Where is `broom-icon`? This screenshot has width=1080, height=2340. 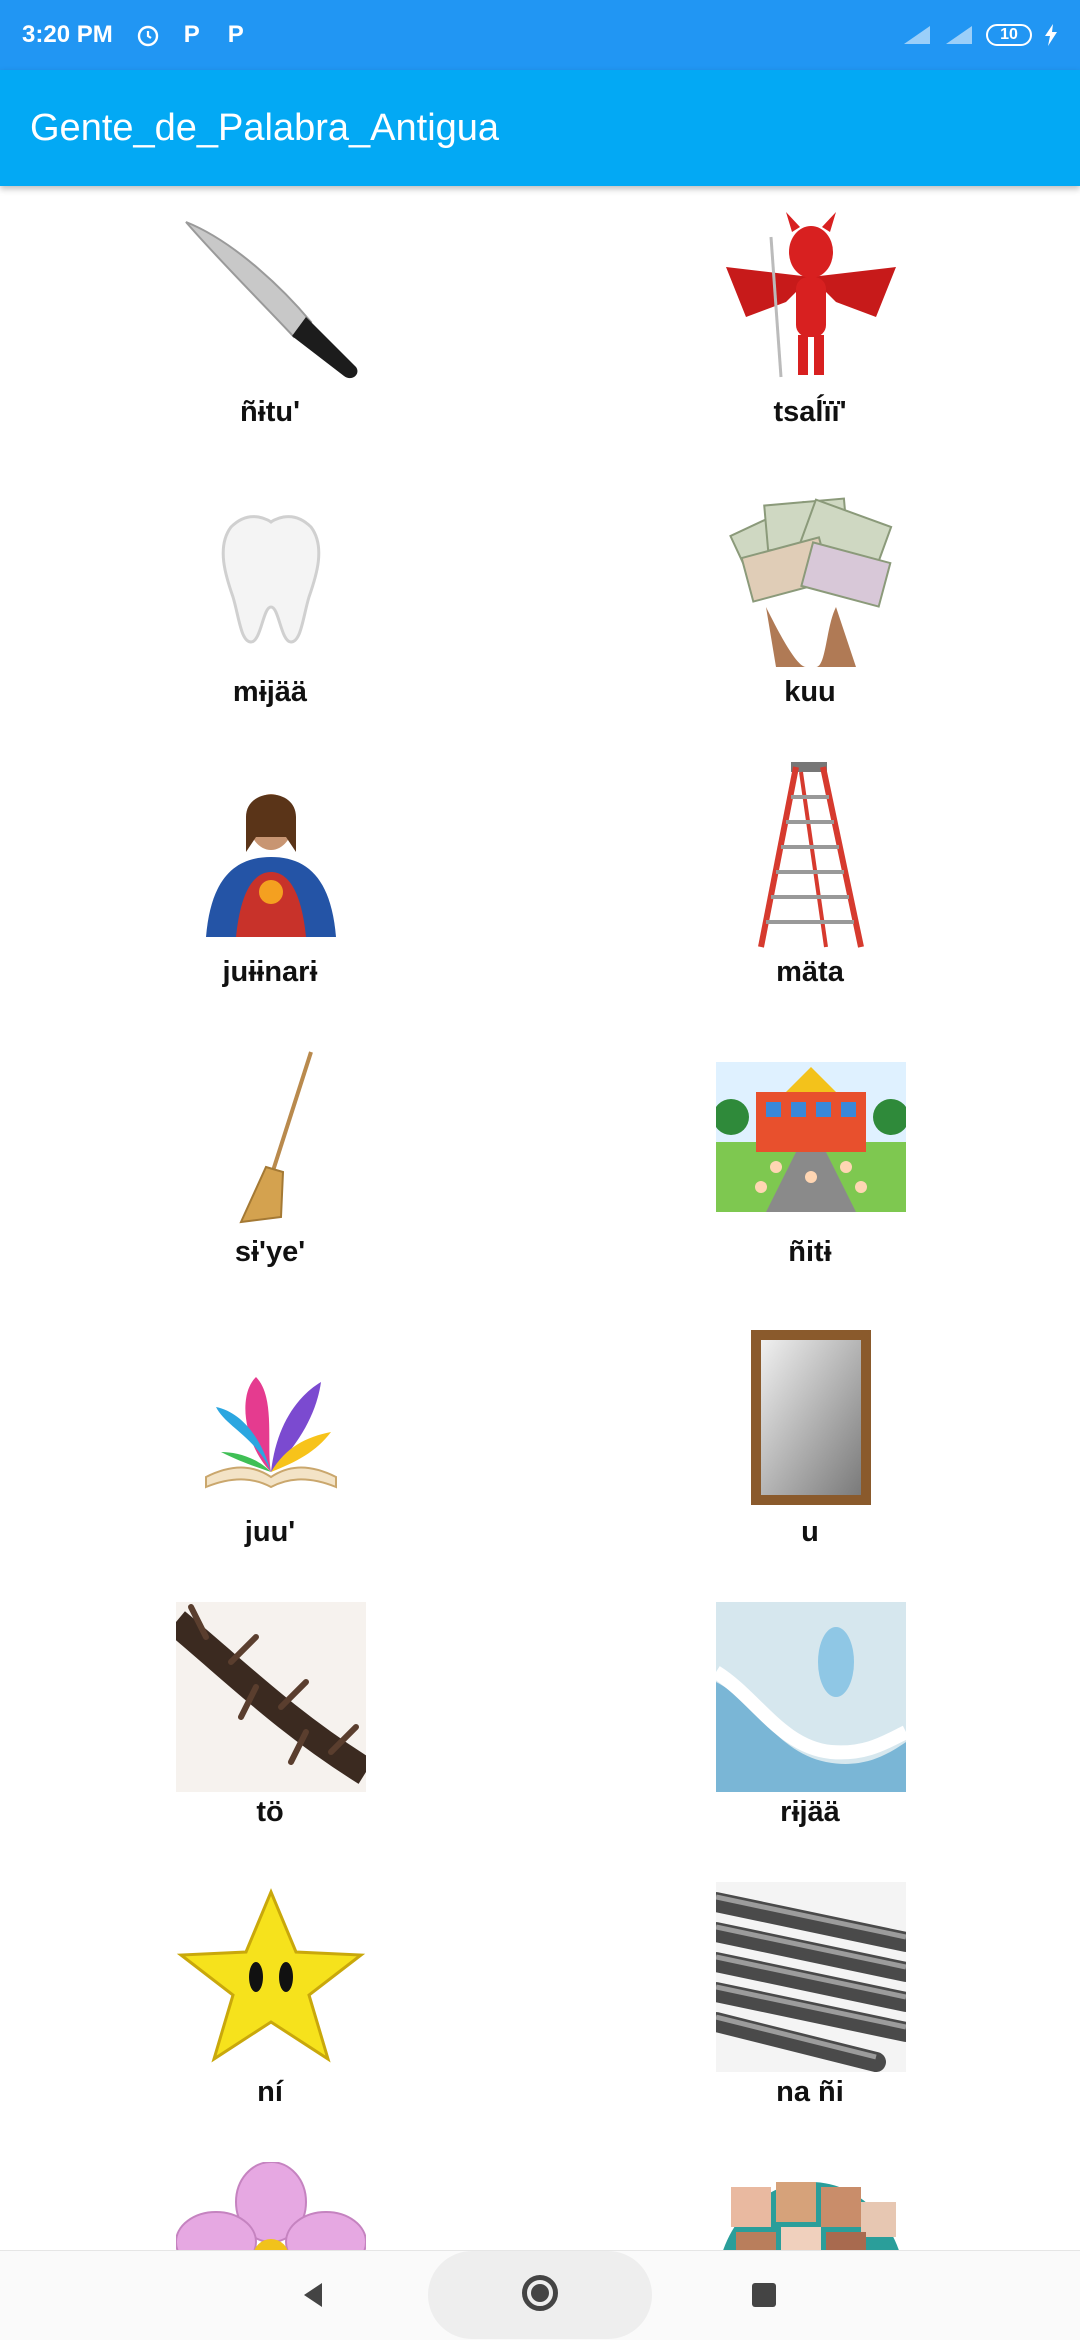 broom-icon is located at coordinates (271, 1137).